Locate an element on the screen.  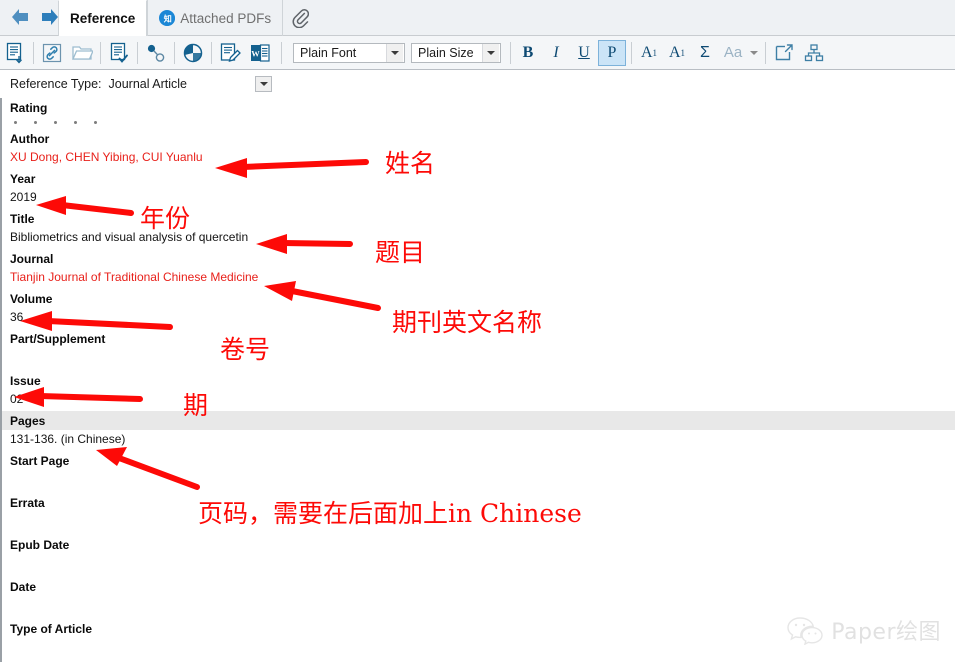
subscript-label: A is located at coordinates (674, 52).